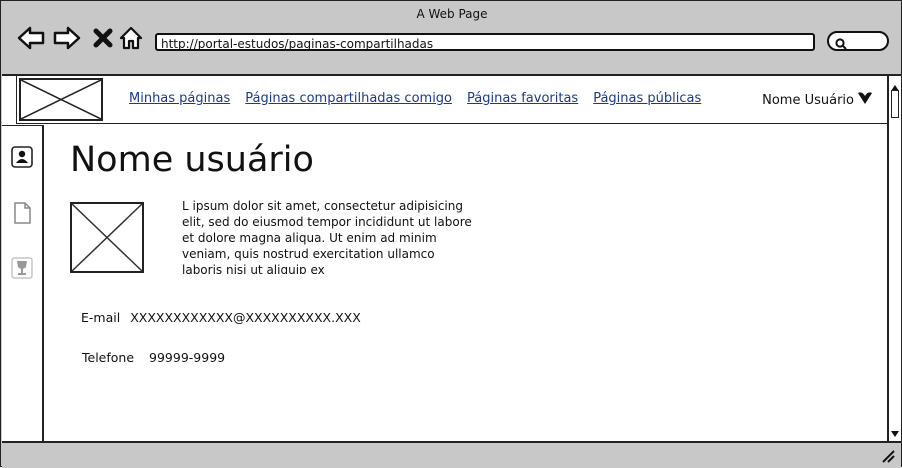 This screenshot has width=902, height=468. I want to click on status-bar, so click(451, 454).